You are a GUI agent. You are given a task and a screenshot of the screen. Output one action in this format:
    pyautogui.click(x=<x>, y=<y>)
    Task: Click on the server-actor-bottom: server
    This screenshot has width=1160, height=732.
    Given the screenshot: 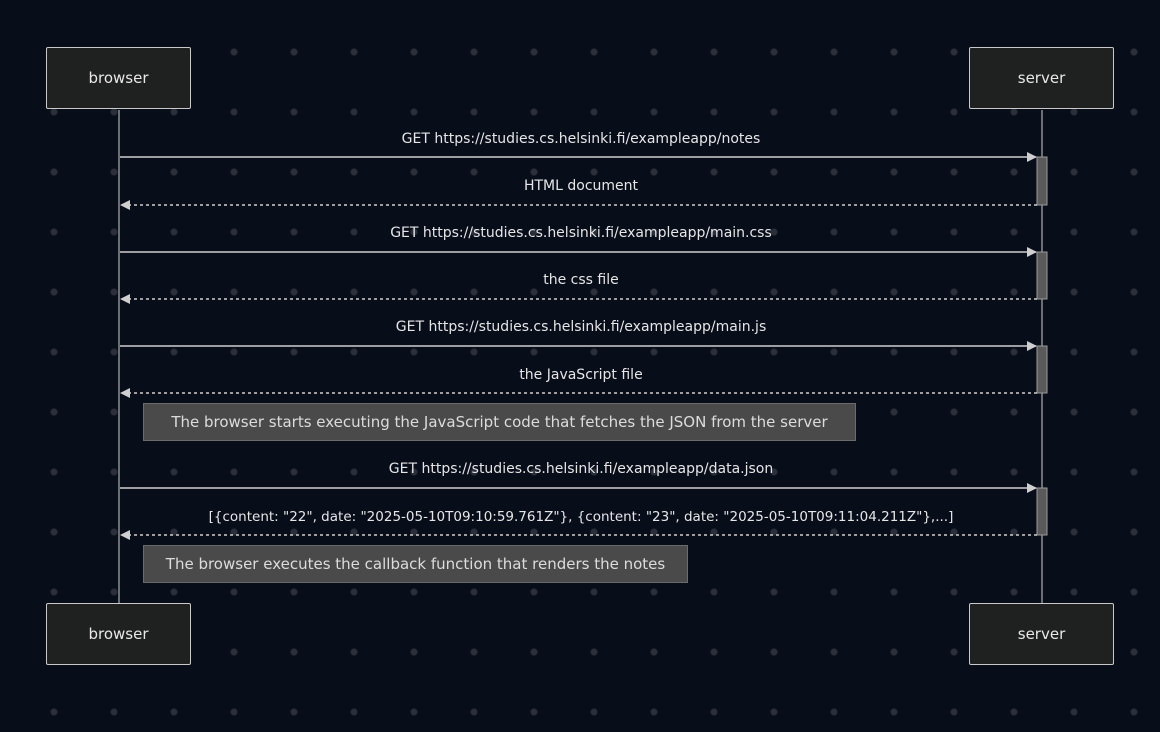 What is the action you would take?
    pyautogui.click(x=1041, y=634)
    